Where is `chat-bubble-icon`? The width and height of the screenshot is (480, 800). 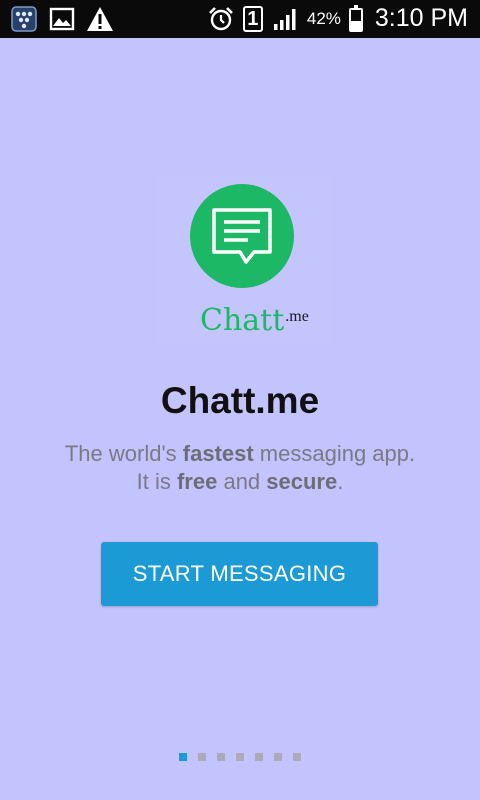 chat-bubble-icon is located at coordinates (242, 236).